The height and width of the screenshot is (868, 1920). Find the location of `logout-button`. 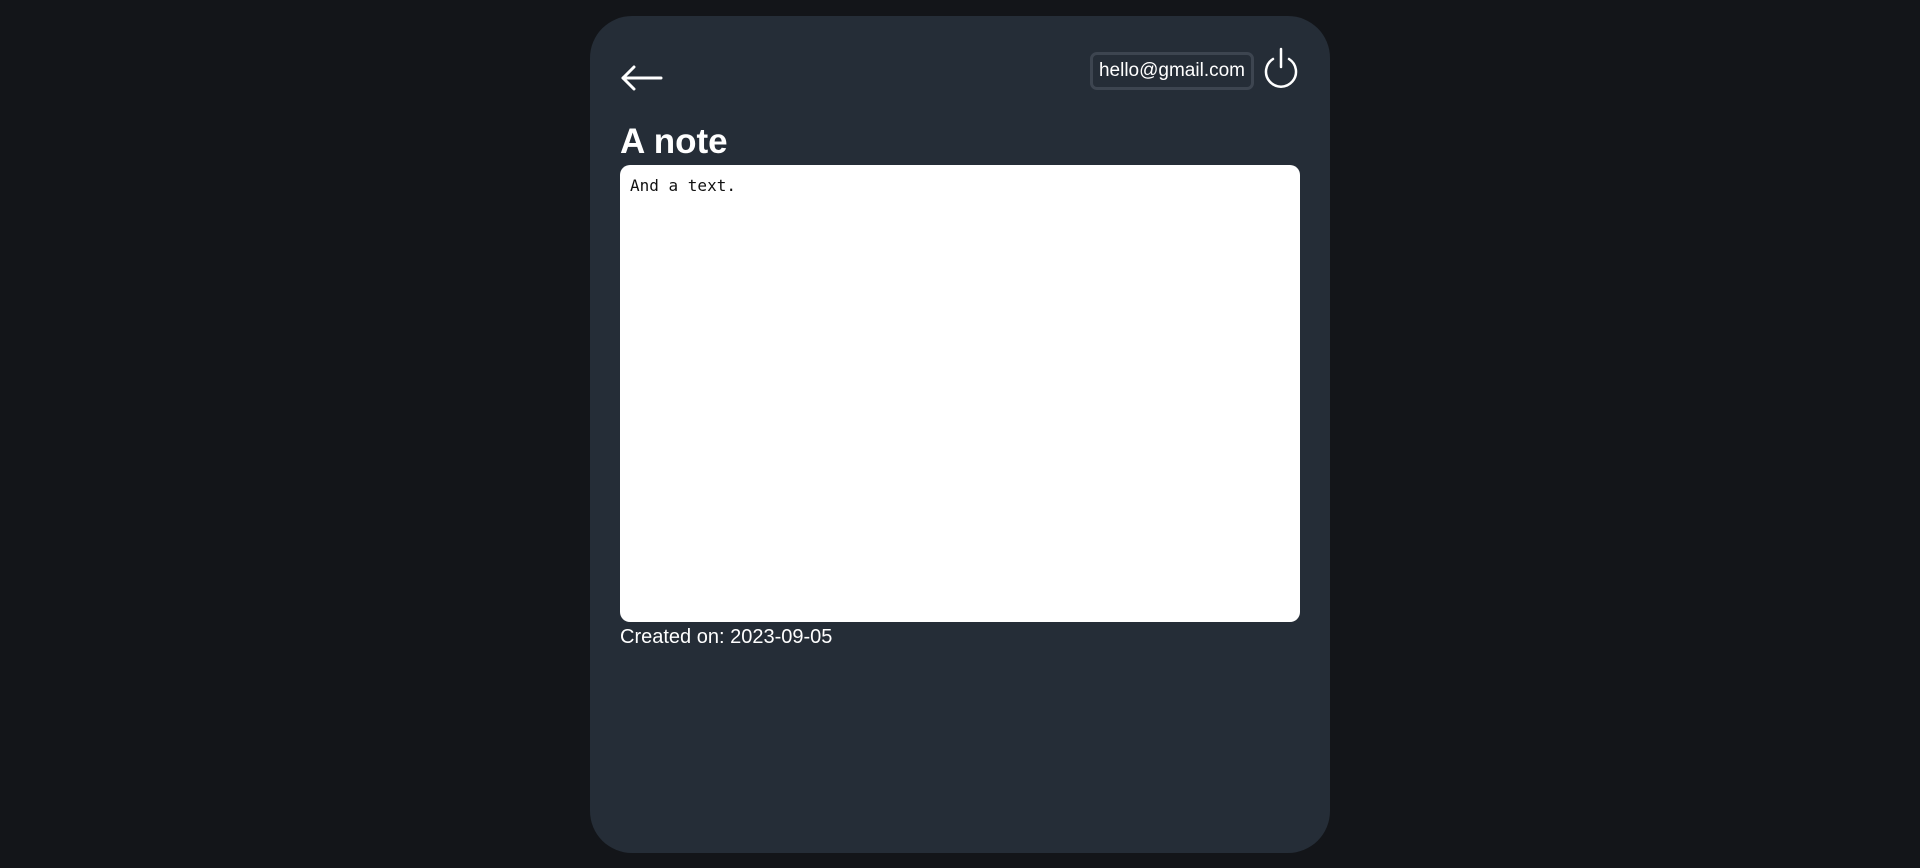

logout-button is located at coordinates (1281, 68).